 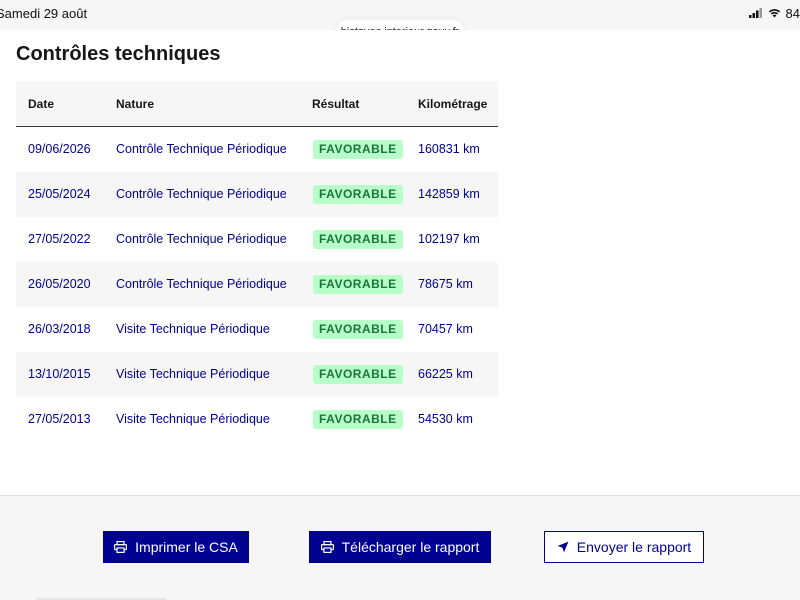 What do you see at coordinates (634, 547) in the screenshot?
I see `send-report-label: Envoyer le rapport` at bounding box center [634, 547].